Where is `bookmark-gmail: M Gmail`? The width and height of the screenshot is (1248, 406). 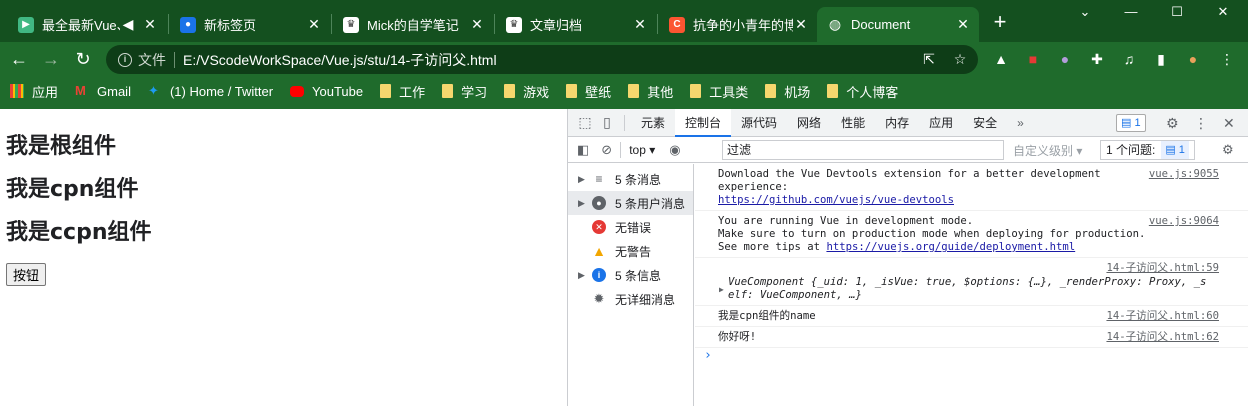
bookmark-gmail: M Gmail is located at coordinates (103, 91).